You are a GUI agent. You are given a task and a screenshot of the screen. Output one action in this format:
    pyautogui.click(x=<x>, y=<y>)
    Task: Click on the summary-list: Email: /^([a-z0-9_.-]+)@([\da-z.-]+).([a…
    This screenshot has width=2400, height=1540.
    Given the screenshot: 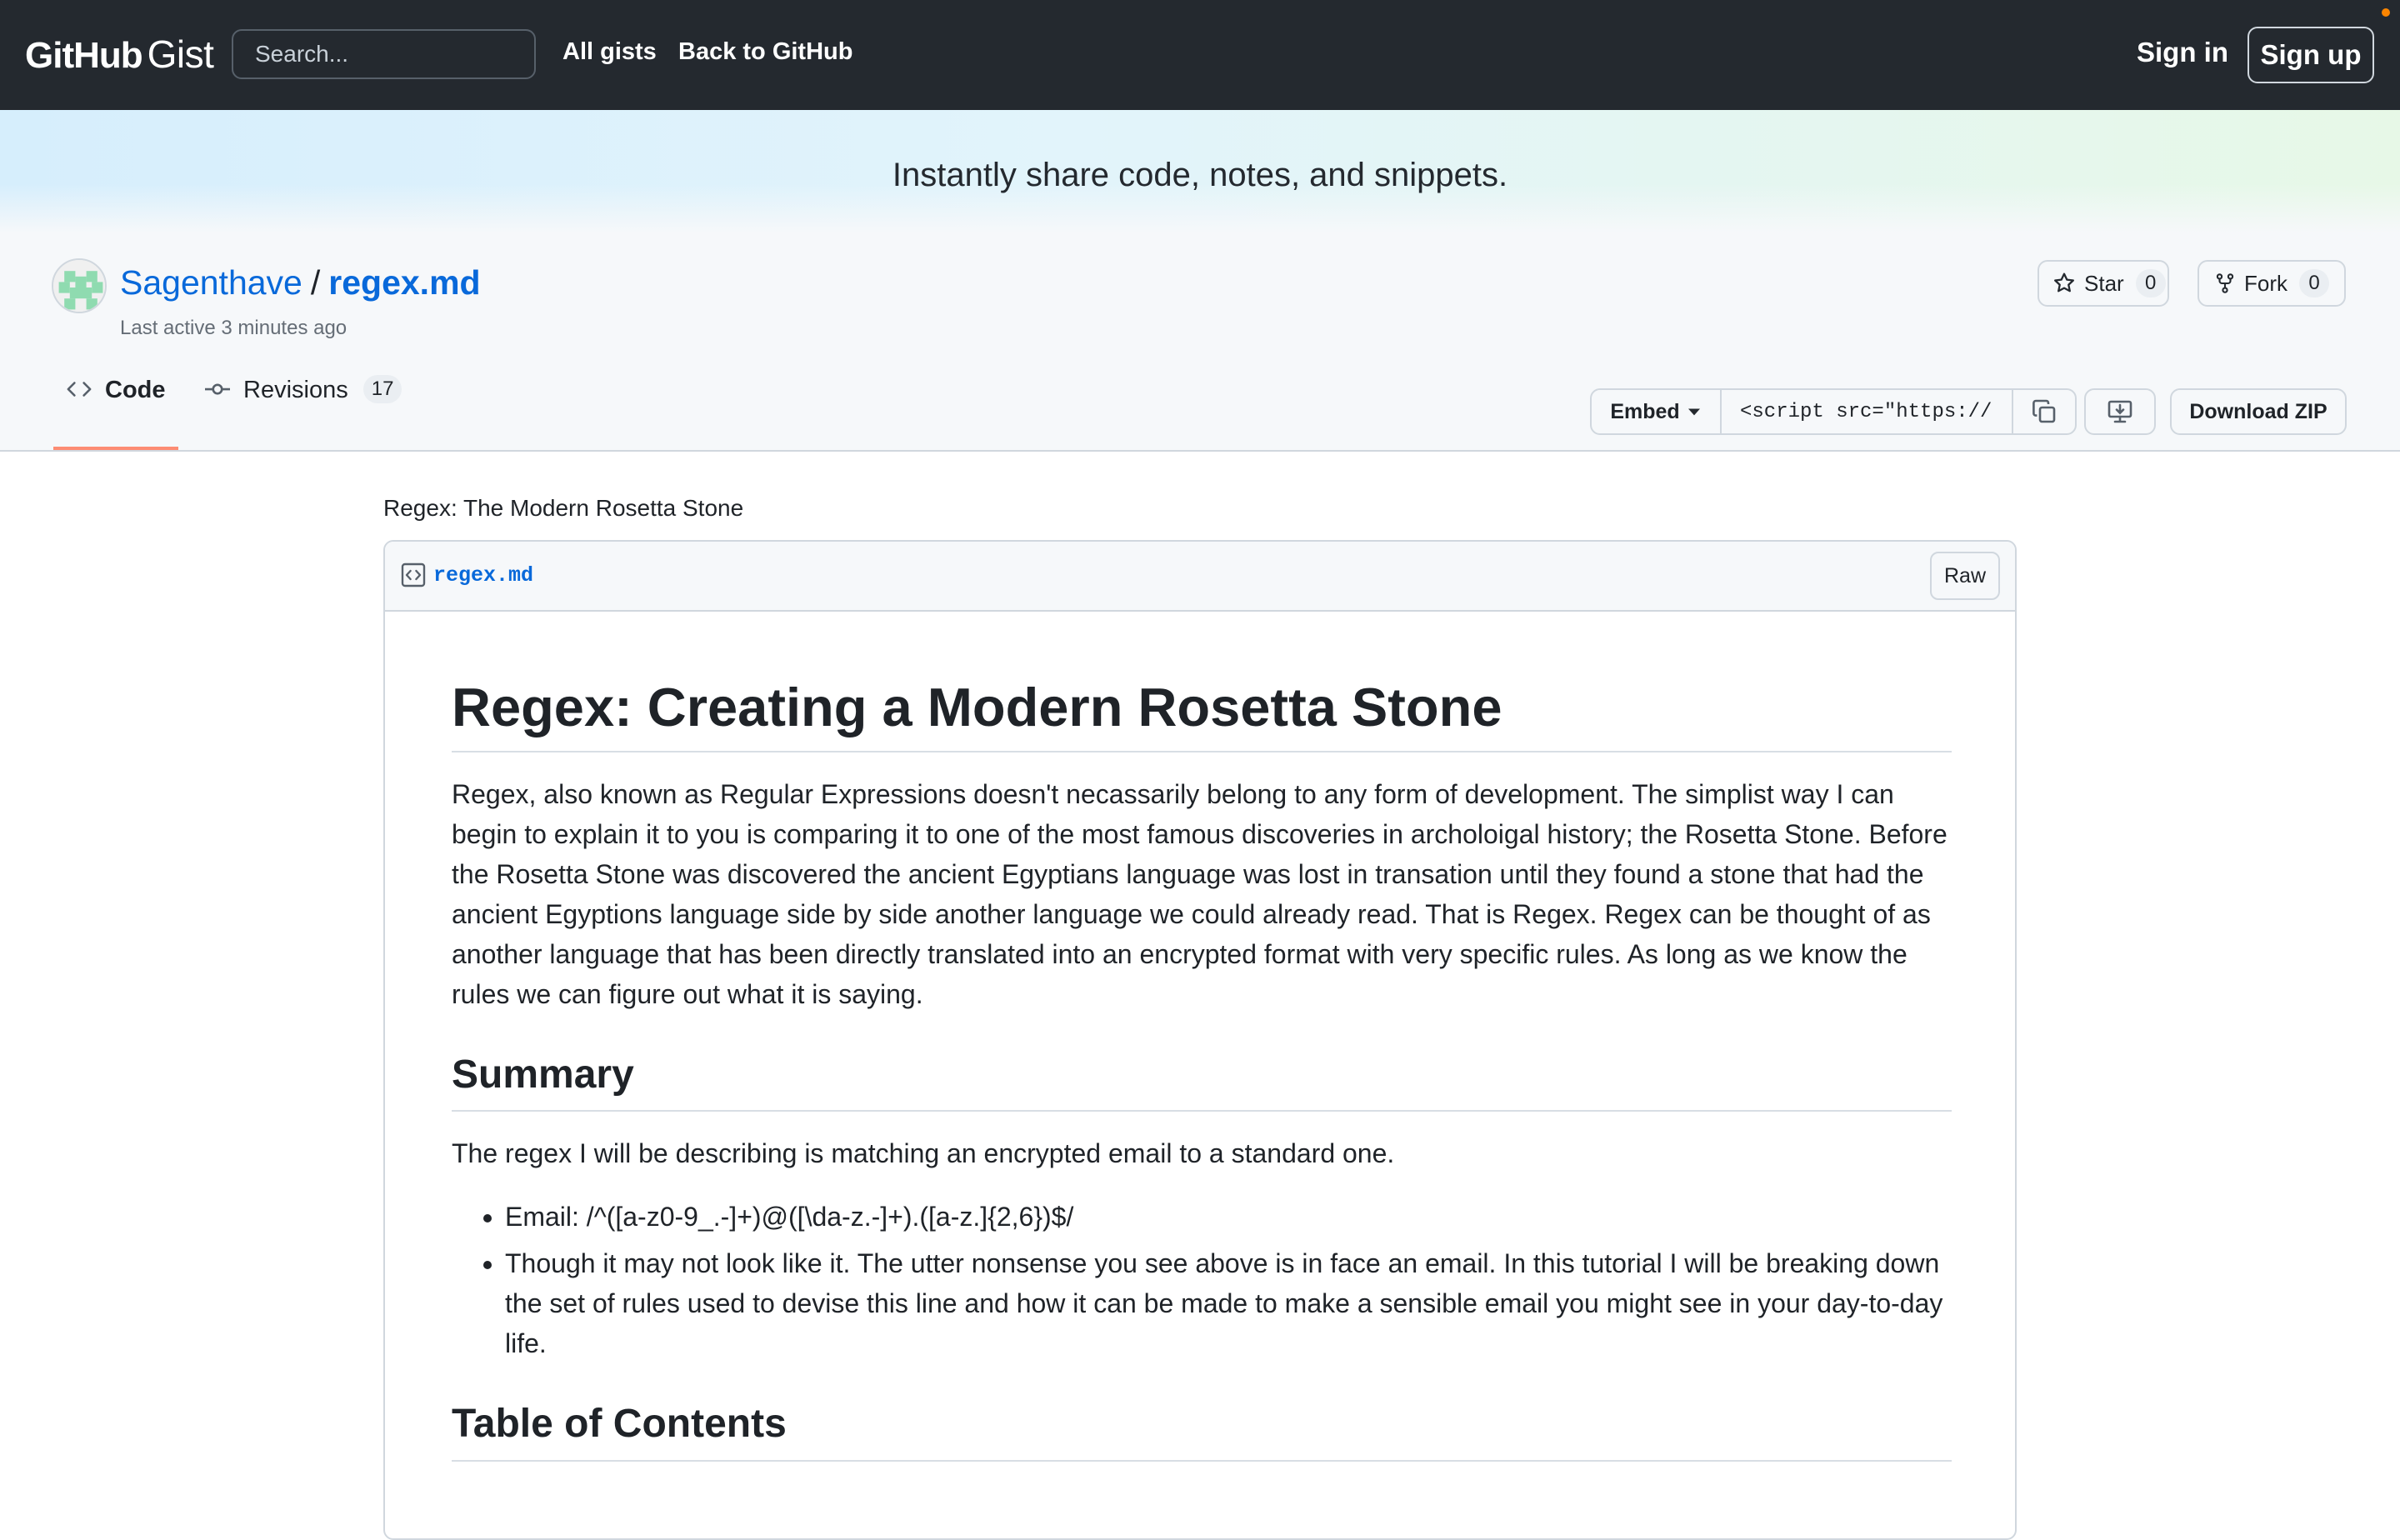 What is the action you would take?
    pyautogui.click(x=1202, y=1280)
    